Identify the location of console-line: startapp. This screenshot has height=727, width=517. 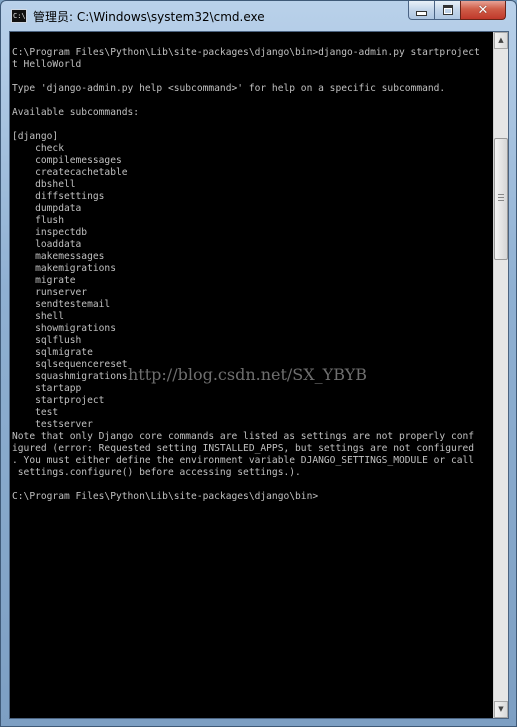
(47, 388).